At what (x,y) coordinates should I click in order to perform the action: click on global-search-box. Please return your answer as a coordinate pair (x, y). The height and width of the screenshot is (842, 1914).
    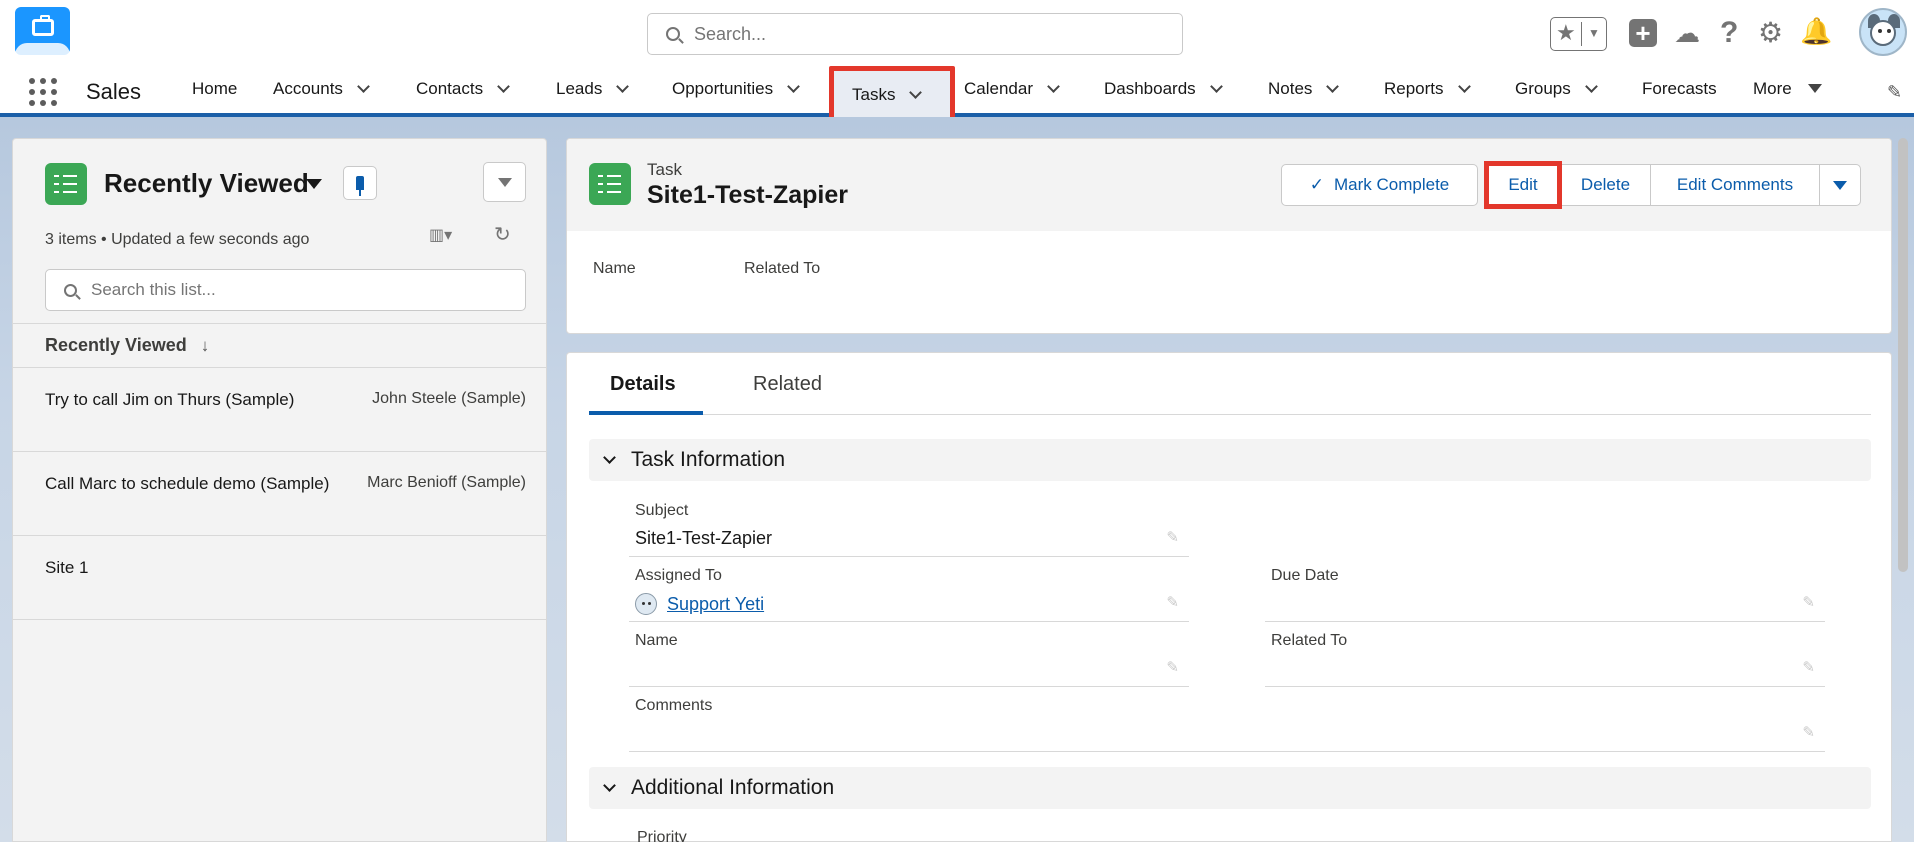
    Looking at the image, I should click on (915, 34).